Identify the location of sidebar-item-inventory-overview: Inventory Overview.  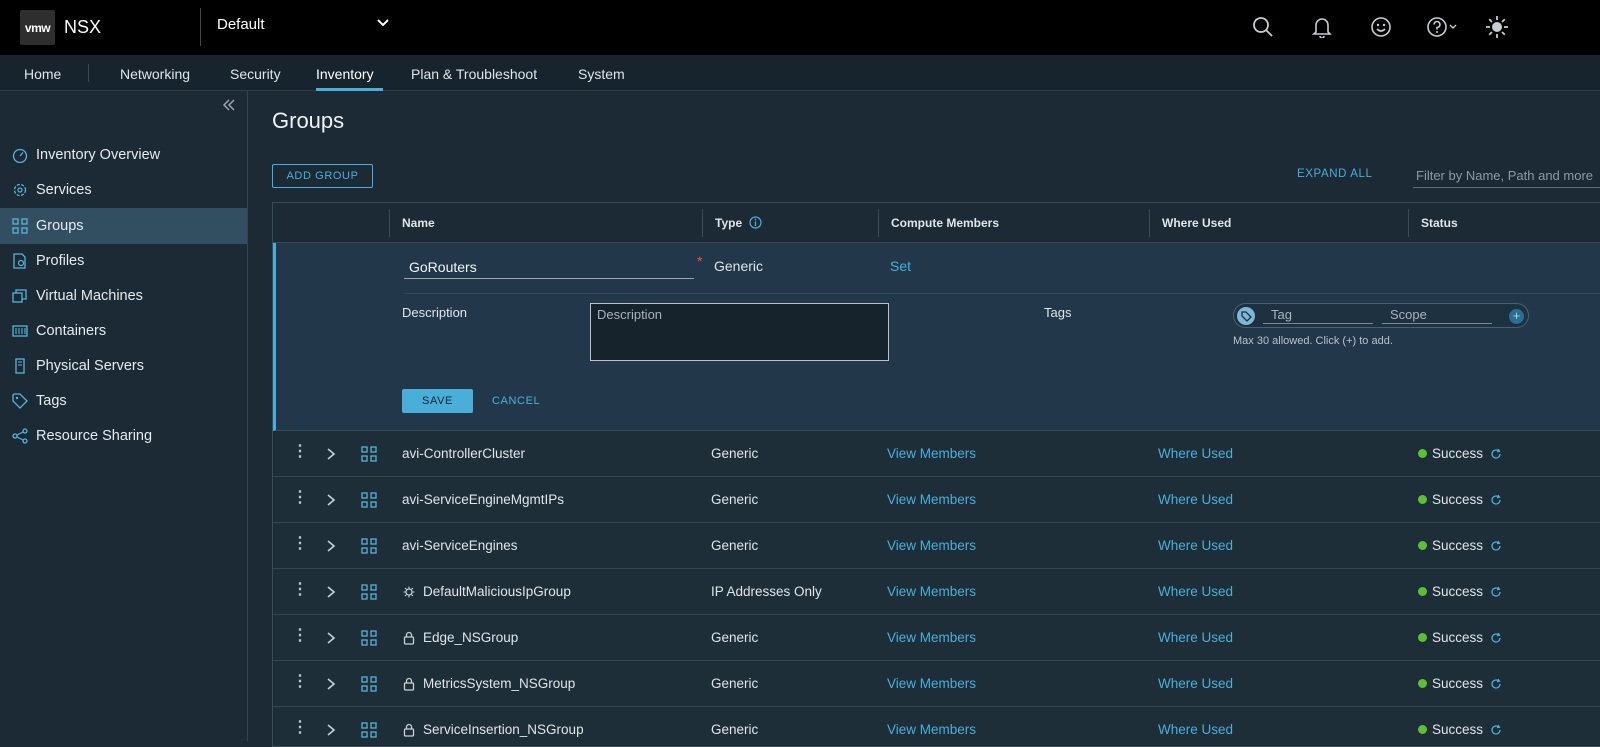
(123, 155).